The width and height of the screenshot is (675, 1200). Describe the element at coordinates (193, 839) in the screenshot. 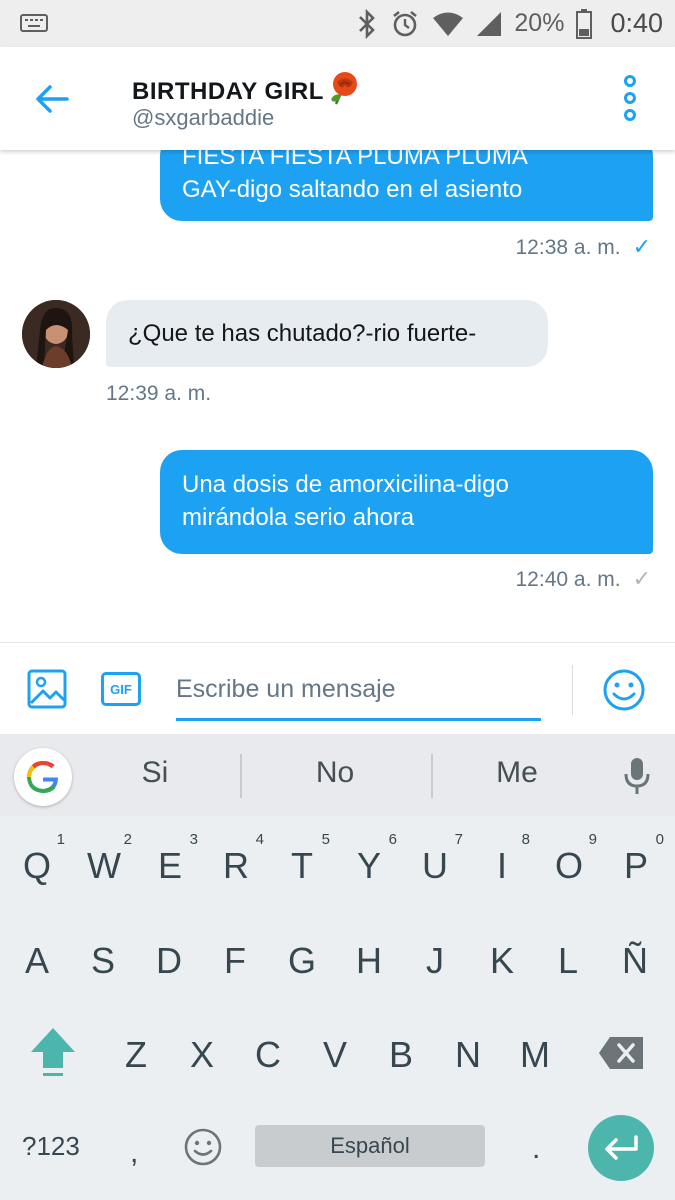

I see `key-hint: 3` at that location.